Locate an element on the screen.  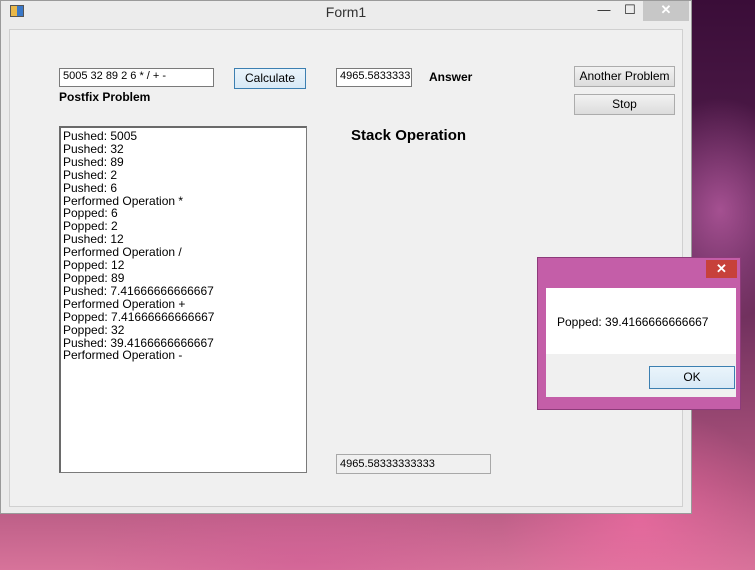
answer-label: Answer is located at coordinates (451, 77).